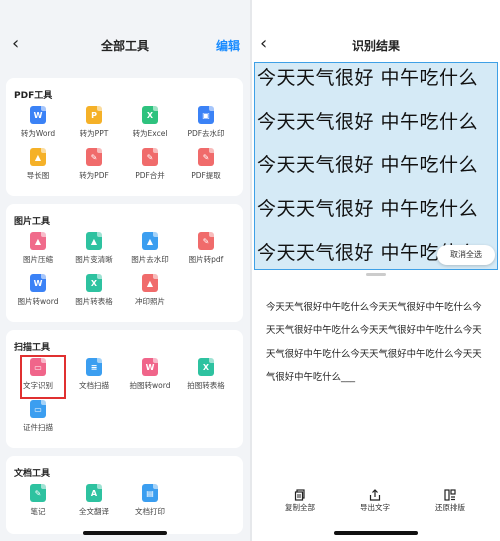 This screenshot has width=500, height=541. I want to click on image-compress-icon: ▲, so click(38, 241).